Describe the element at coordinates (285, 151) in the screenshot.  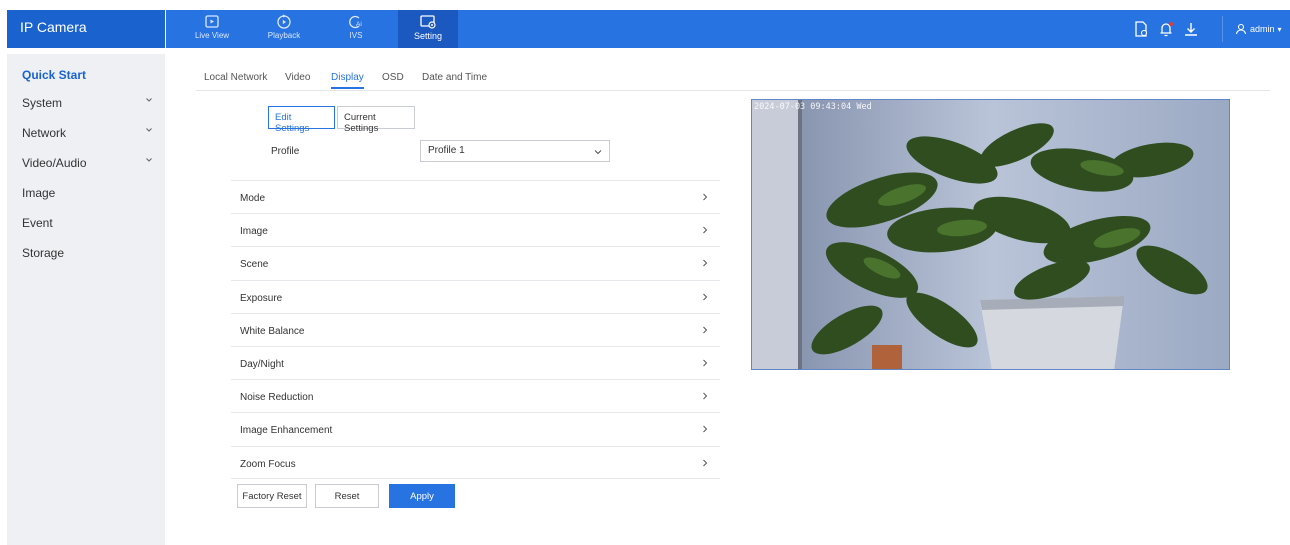
I see `profile-label: Profile` at that location.